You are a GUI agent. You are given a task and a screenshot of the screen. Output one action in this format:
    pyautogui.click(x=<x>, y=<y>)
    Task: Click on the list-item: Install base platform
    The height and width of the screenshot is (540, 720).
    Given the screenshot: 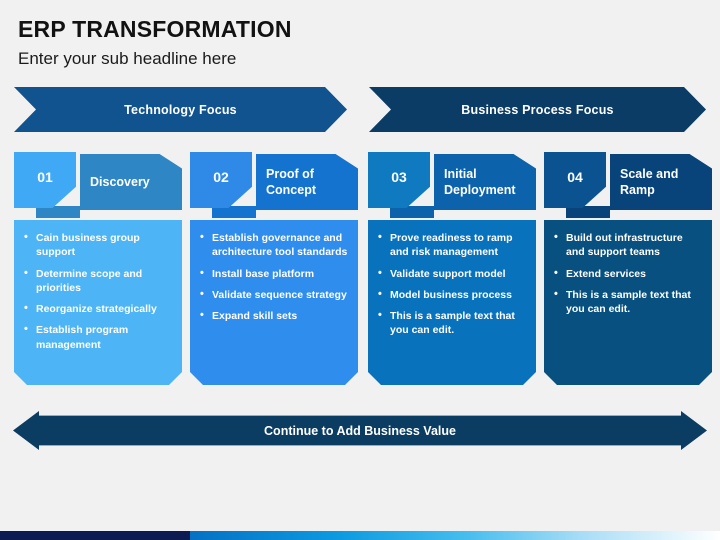 What is the action you would take?
    pyautogui.click(x=274, y=274)
    